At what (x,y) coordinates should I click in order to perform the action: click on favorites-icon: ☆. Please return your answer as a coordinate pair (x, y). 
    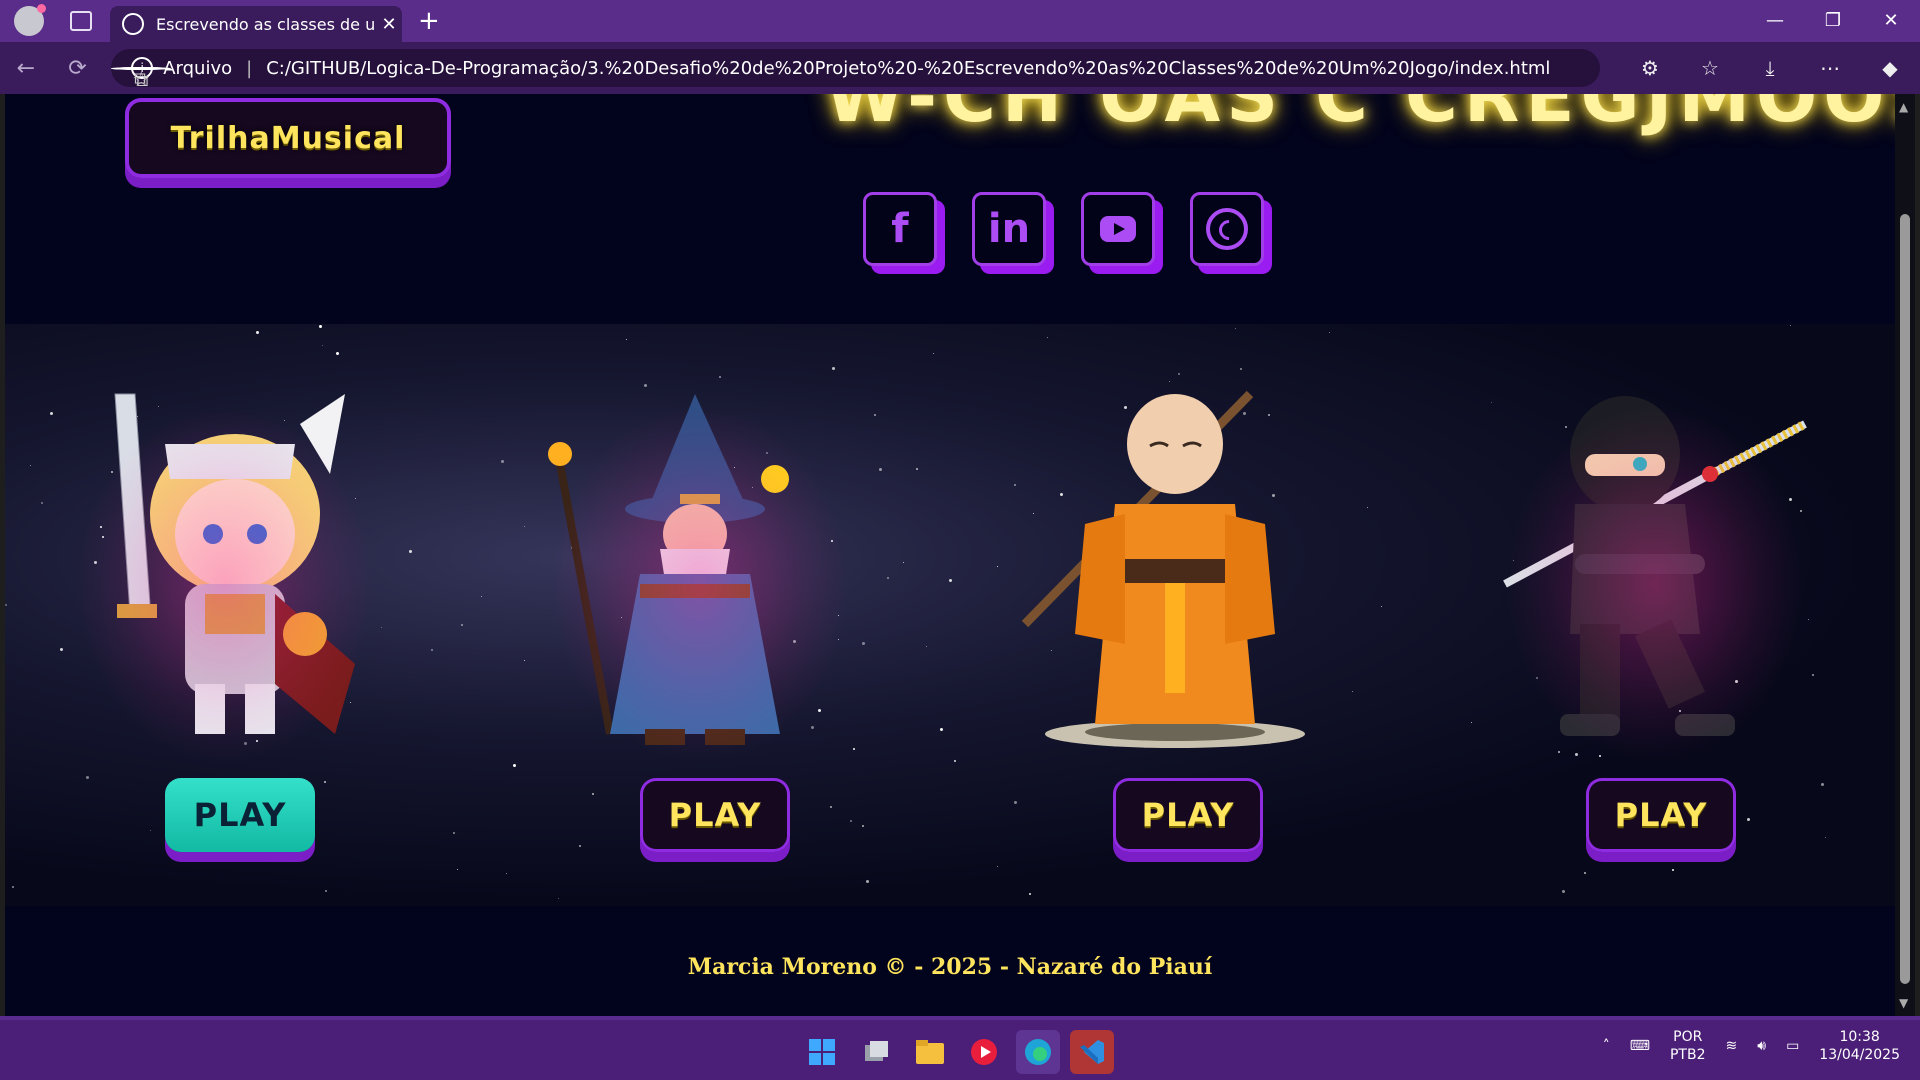
    Looking at the image, I should click on (1710, 68).